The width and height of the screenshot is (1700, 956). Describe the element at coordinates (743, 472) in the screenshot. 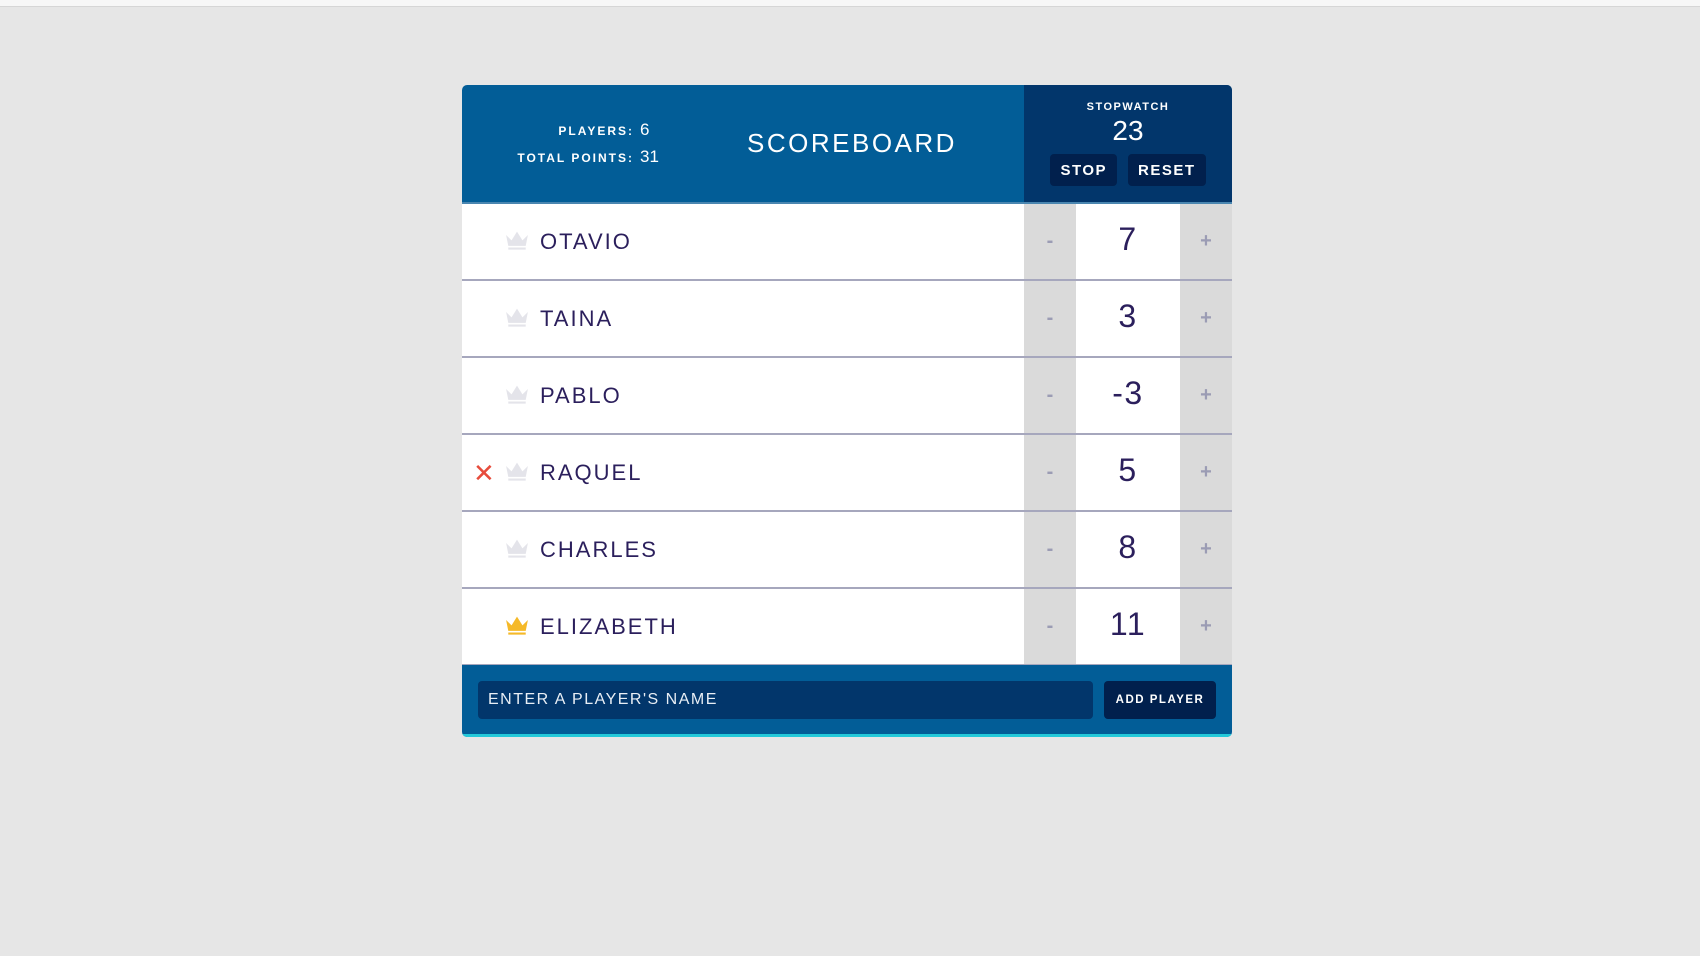

I see `player-name-area: ✕ RAQUEL` at that location.